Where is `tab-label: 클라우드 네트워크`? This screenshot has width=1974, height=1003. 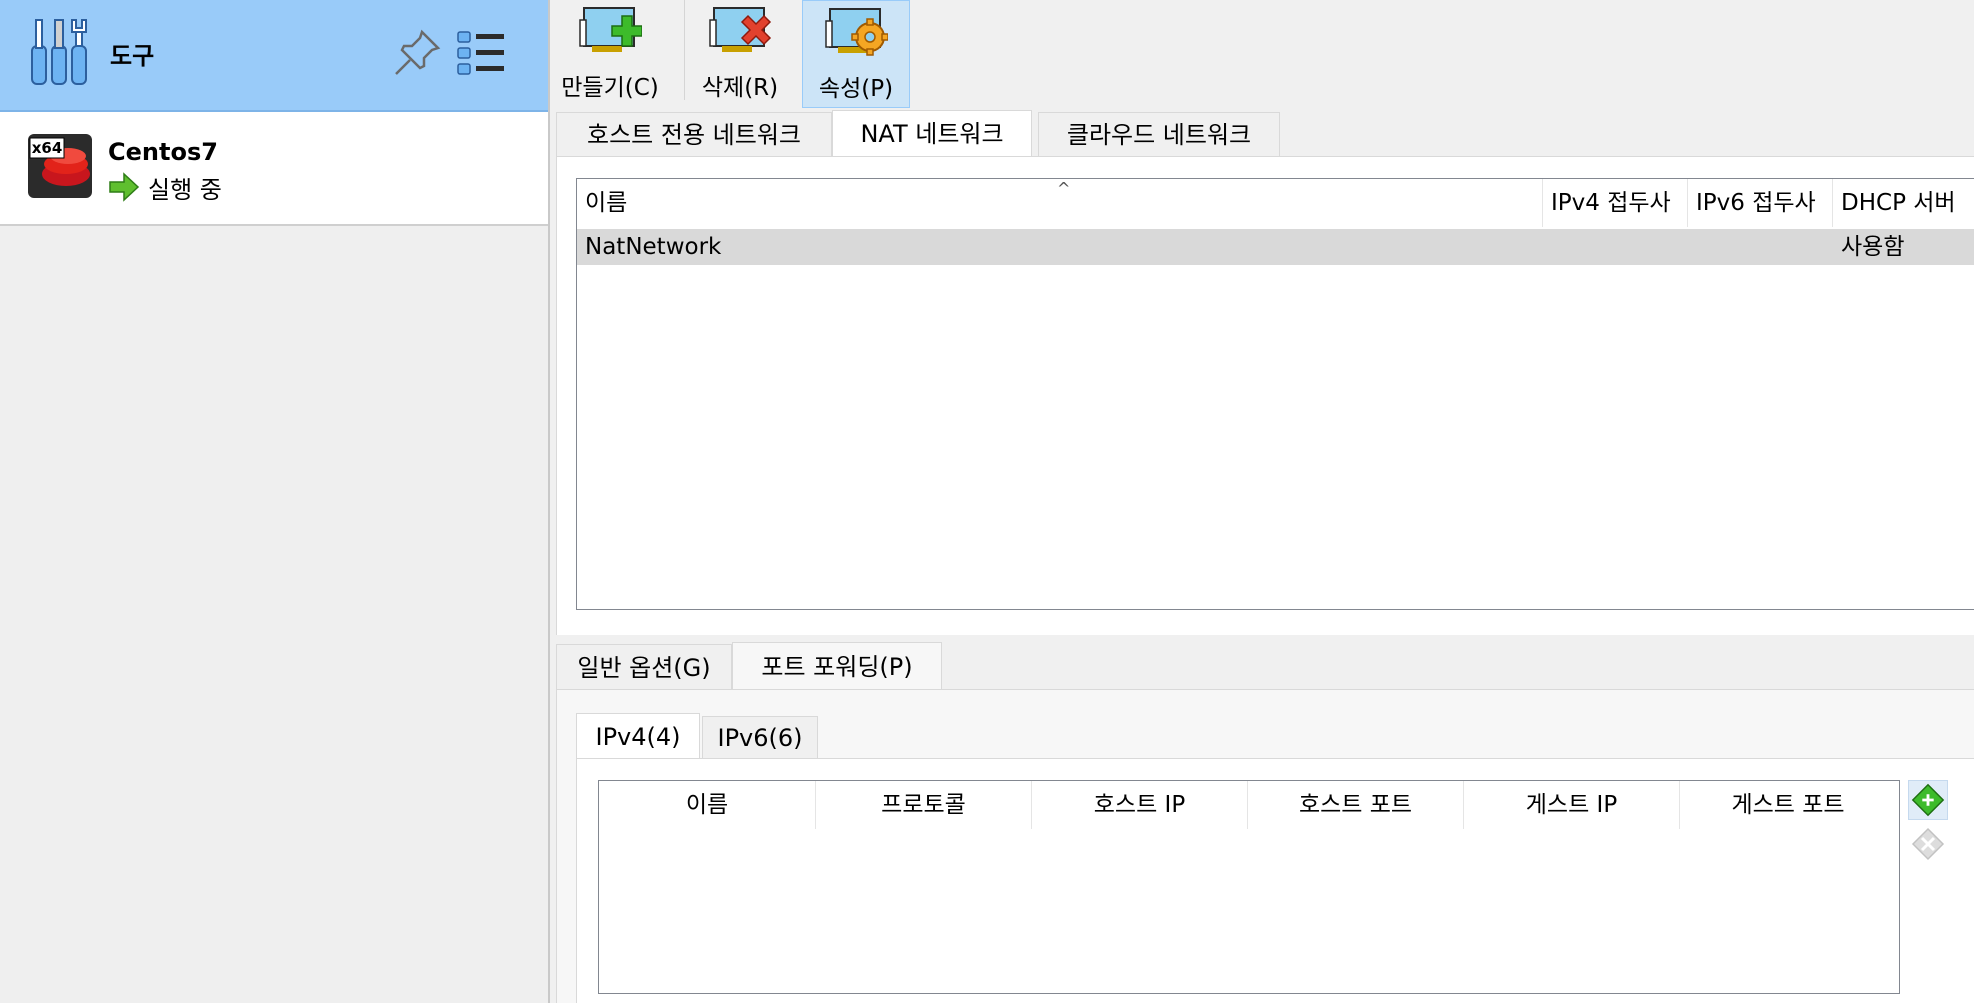
tab-label: 클라우드 네트워크 is located at coordinates (1159, 135).